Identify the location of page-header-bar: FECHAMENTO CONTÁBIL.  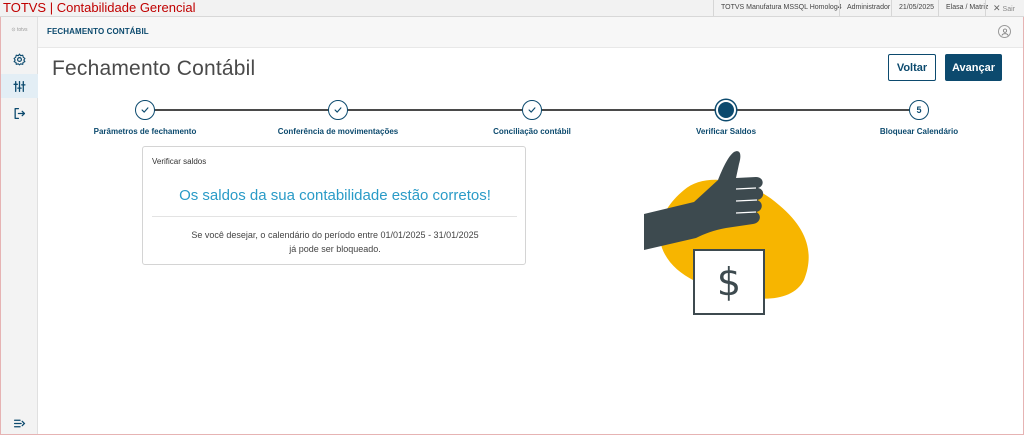
(531, 32).